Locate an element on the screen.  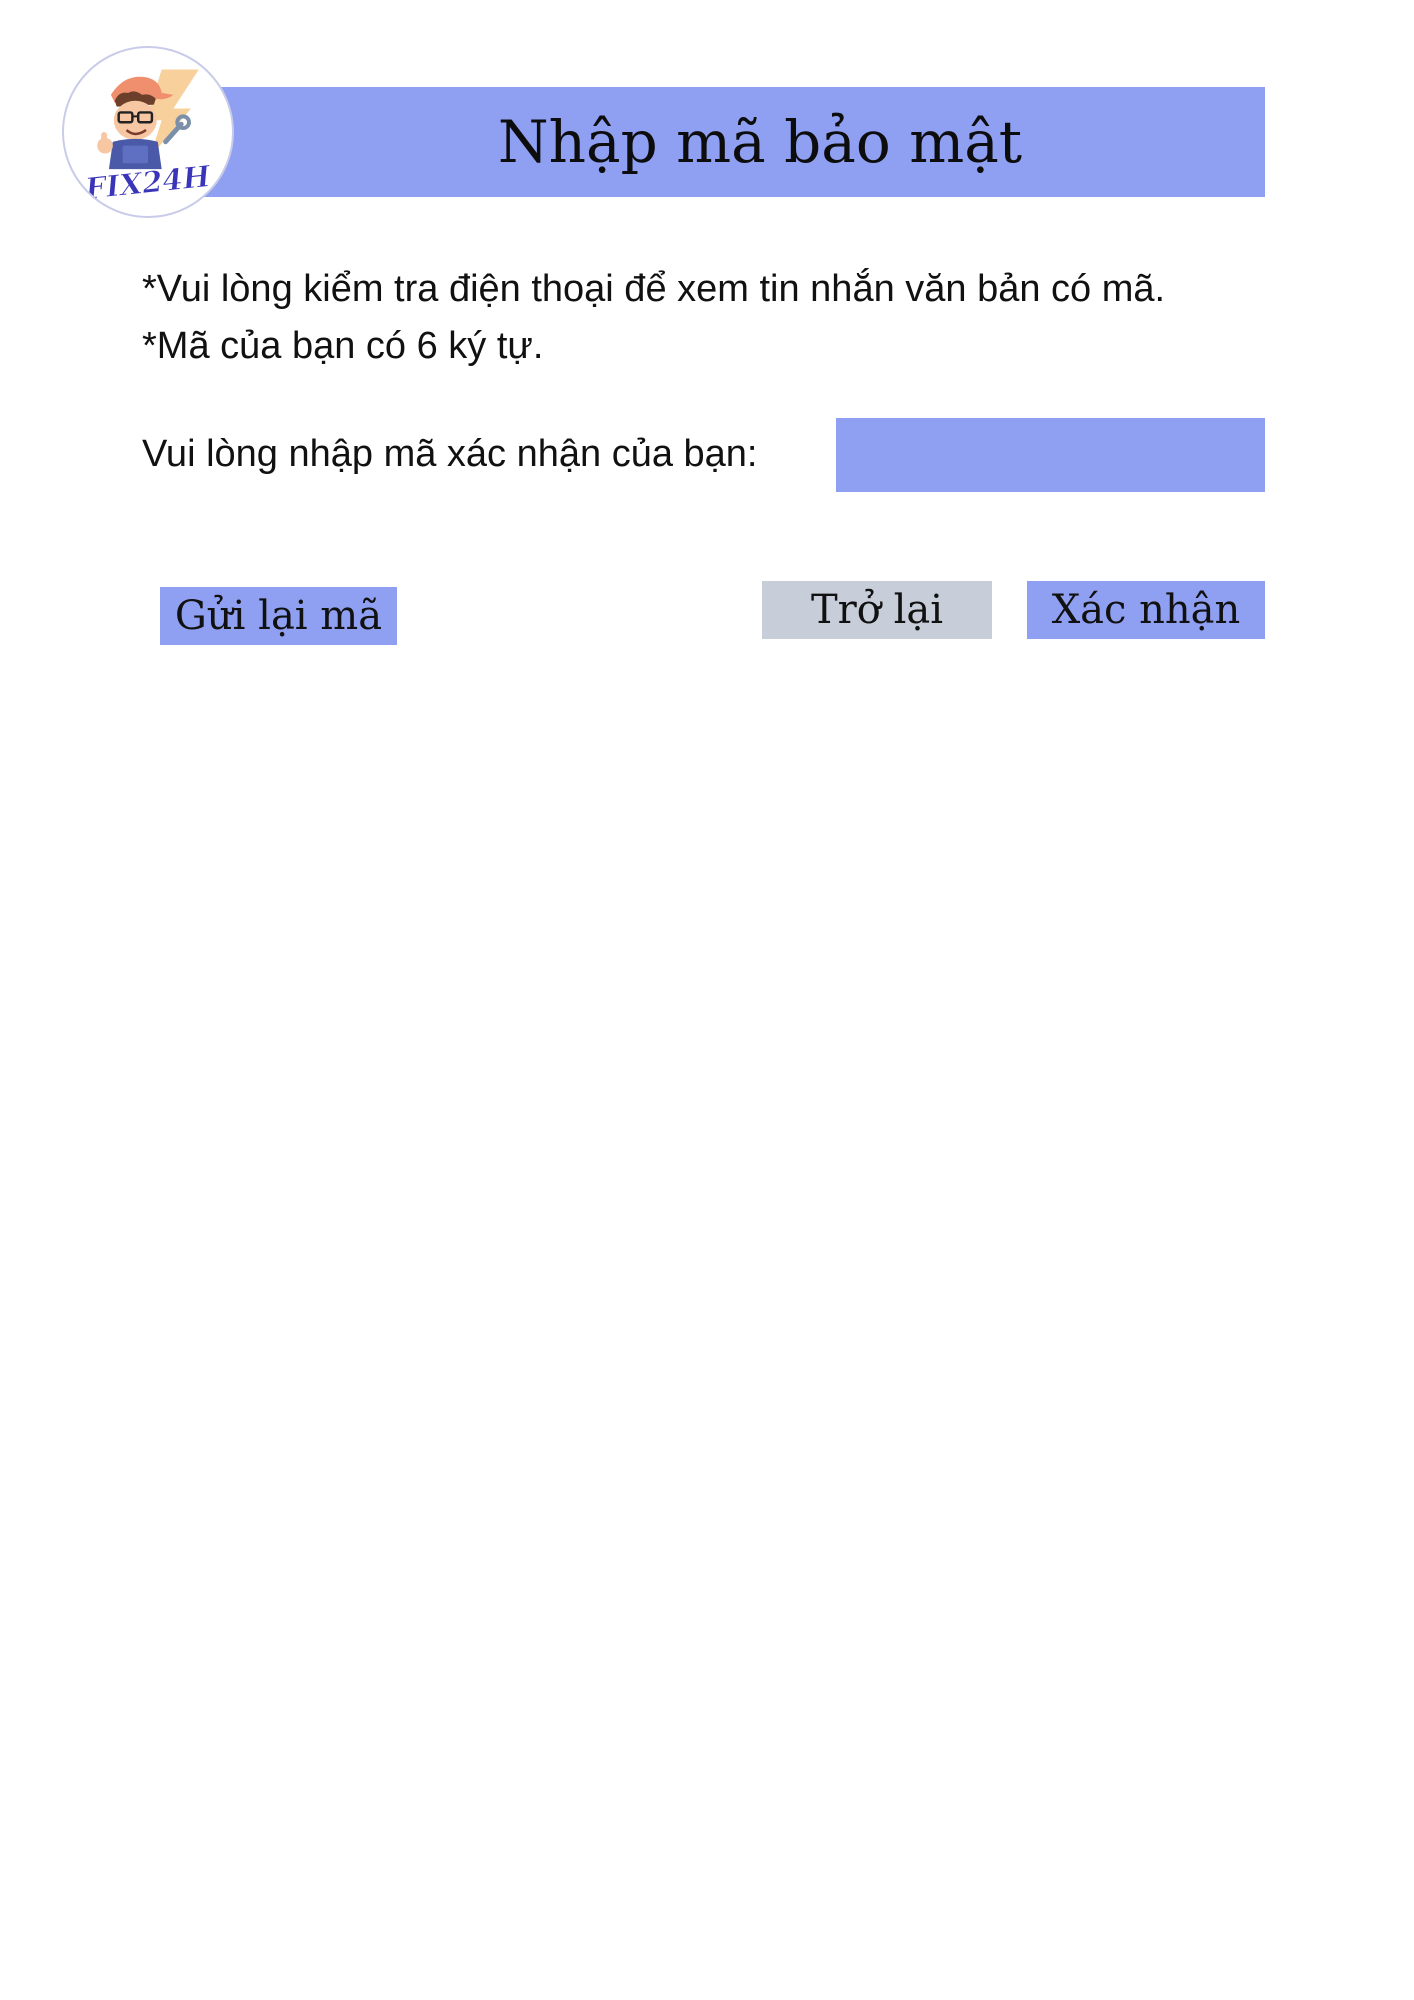
back-button: Trở lại is located at coordinates (877, 610).